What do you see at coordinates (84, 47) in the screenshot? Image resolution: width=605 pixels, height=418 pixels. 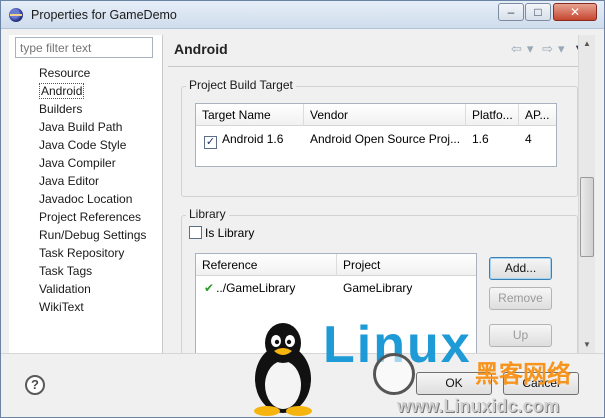 I see `filter-input` at bounding box center [84, 47].